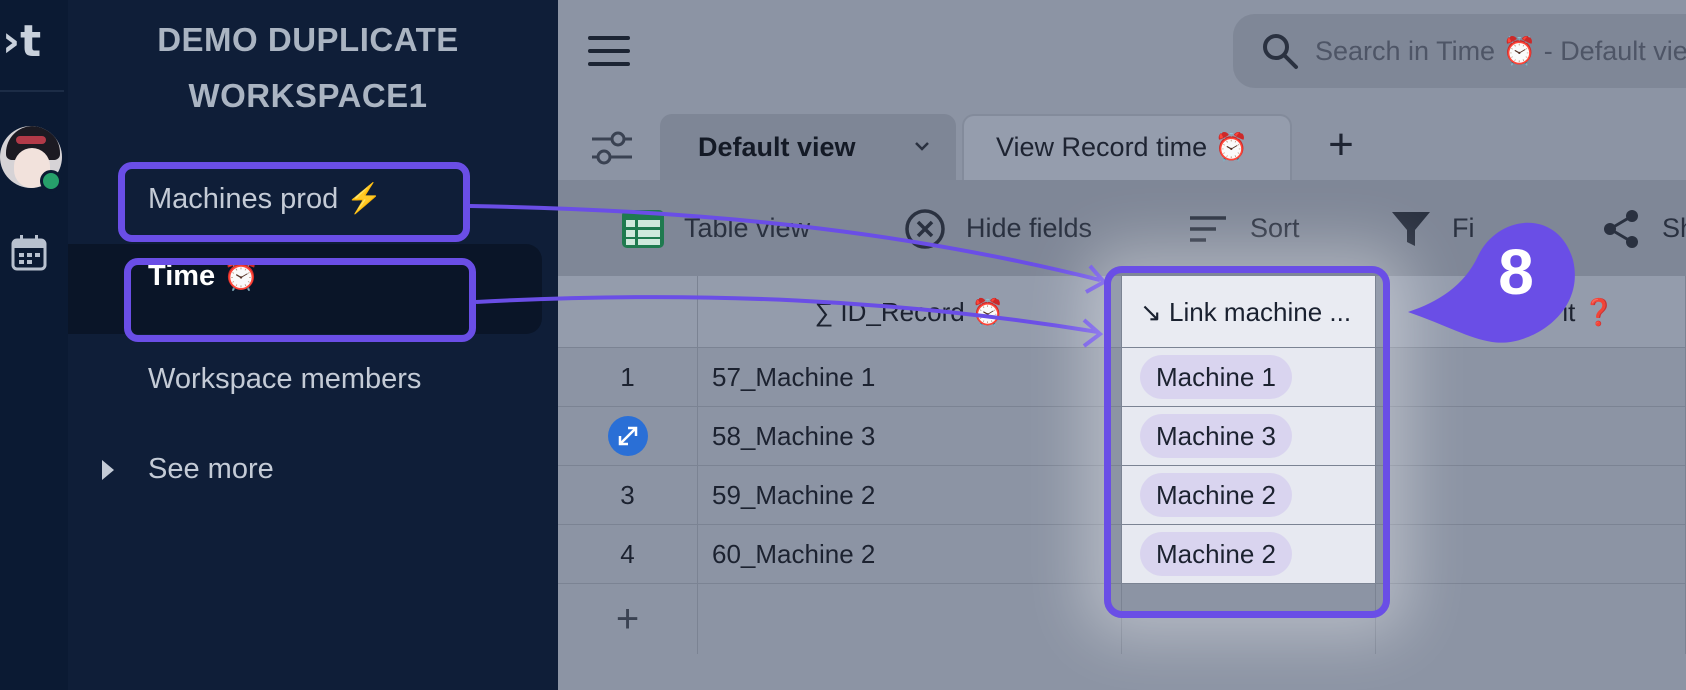 Image resolution: width=1686 pixels, height=690 pixels. I want to click on step-number: 8, so click(1516, 272).